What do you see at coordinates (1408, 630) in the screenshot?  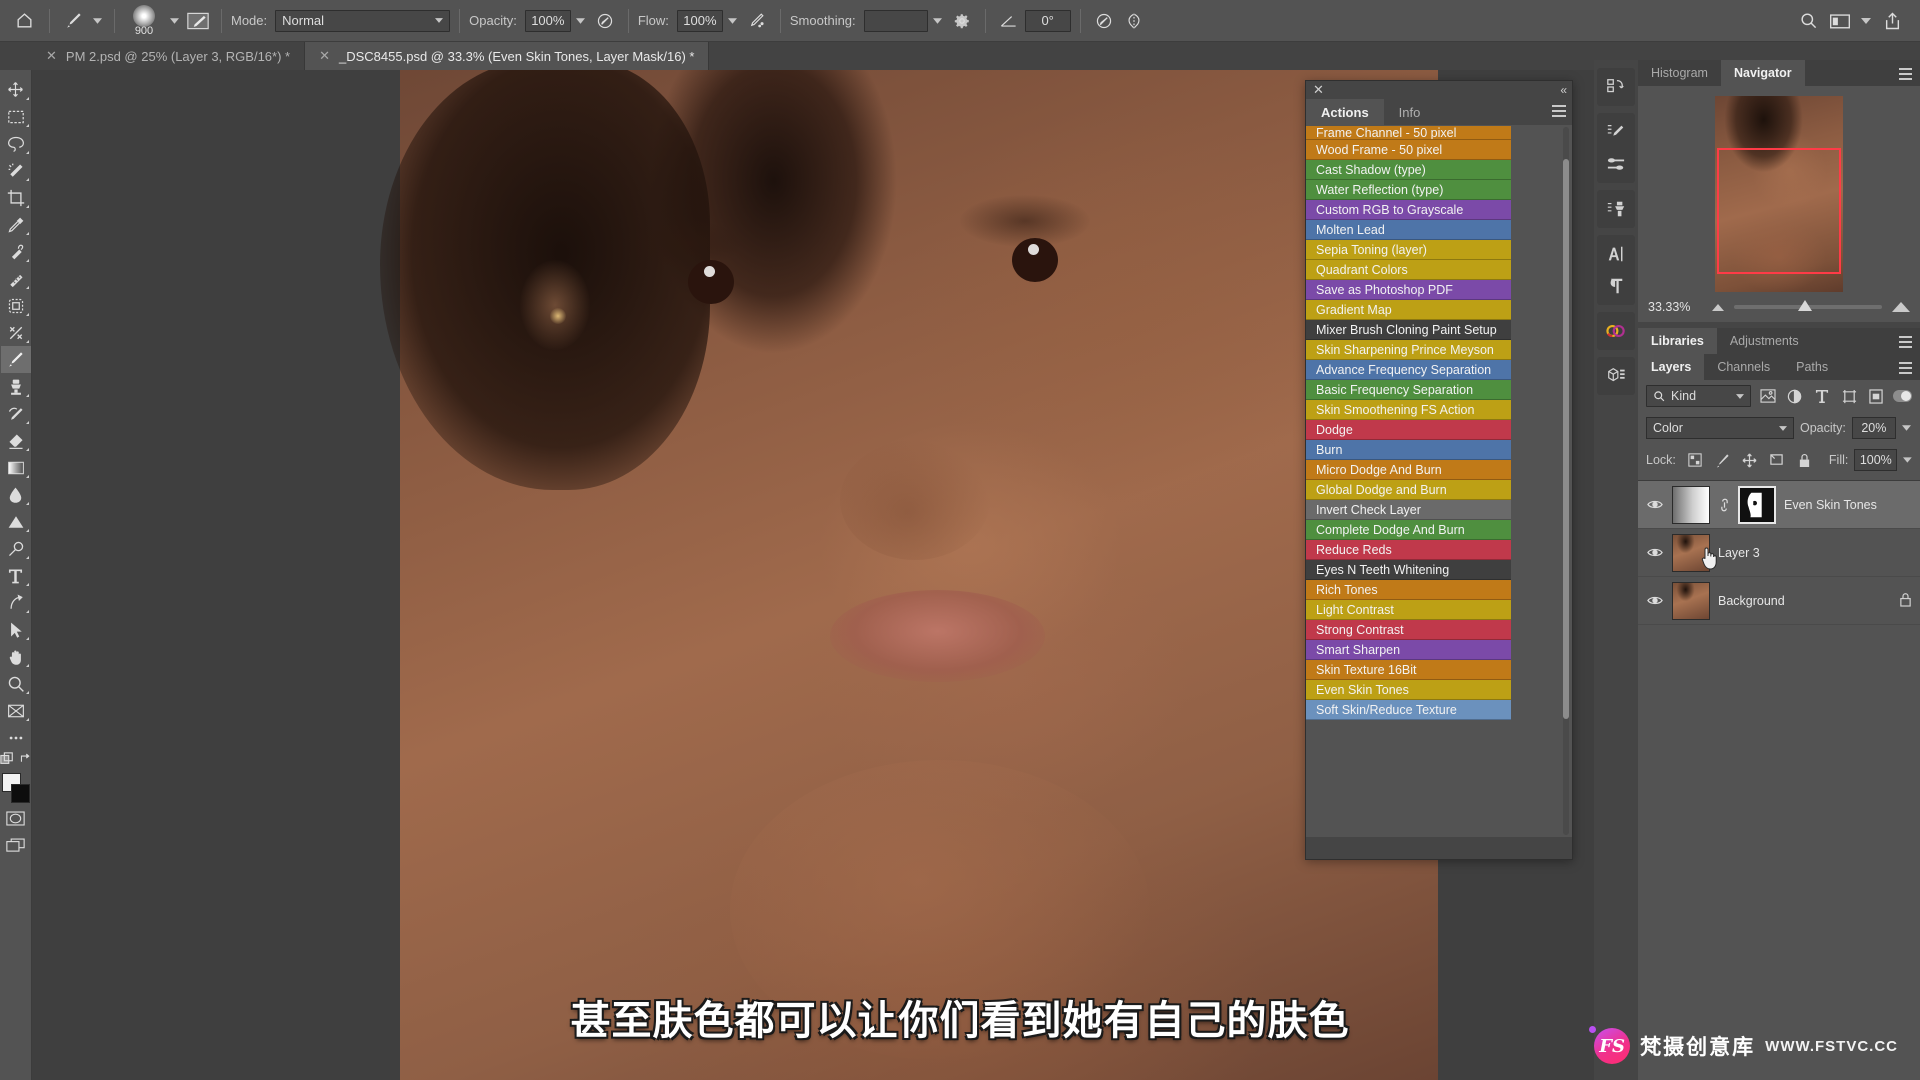 I see `action-item: Strong Contrast` at bounding box center [1408, 630].